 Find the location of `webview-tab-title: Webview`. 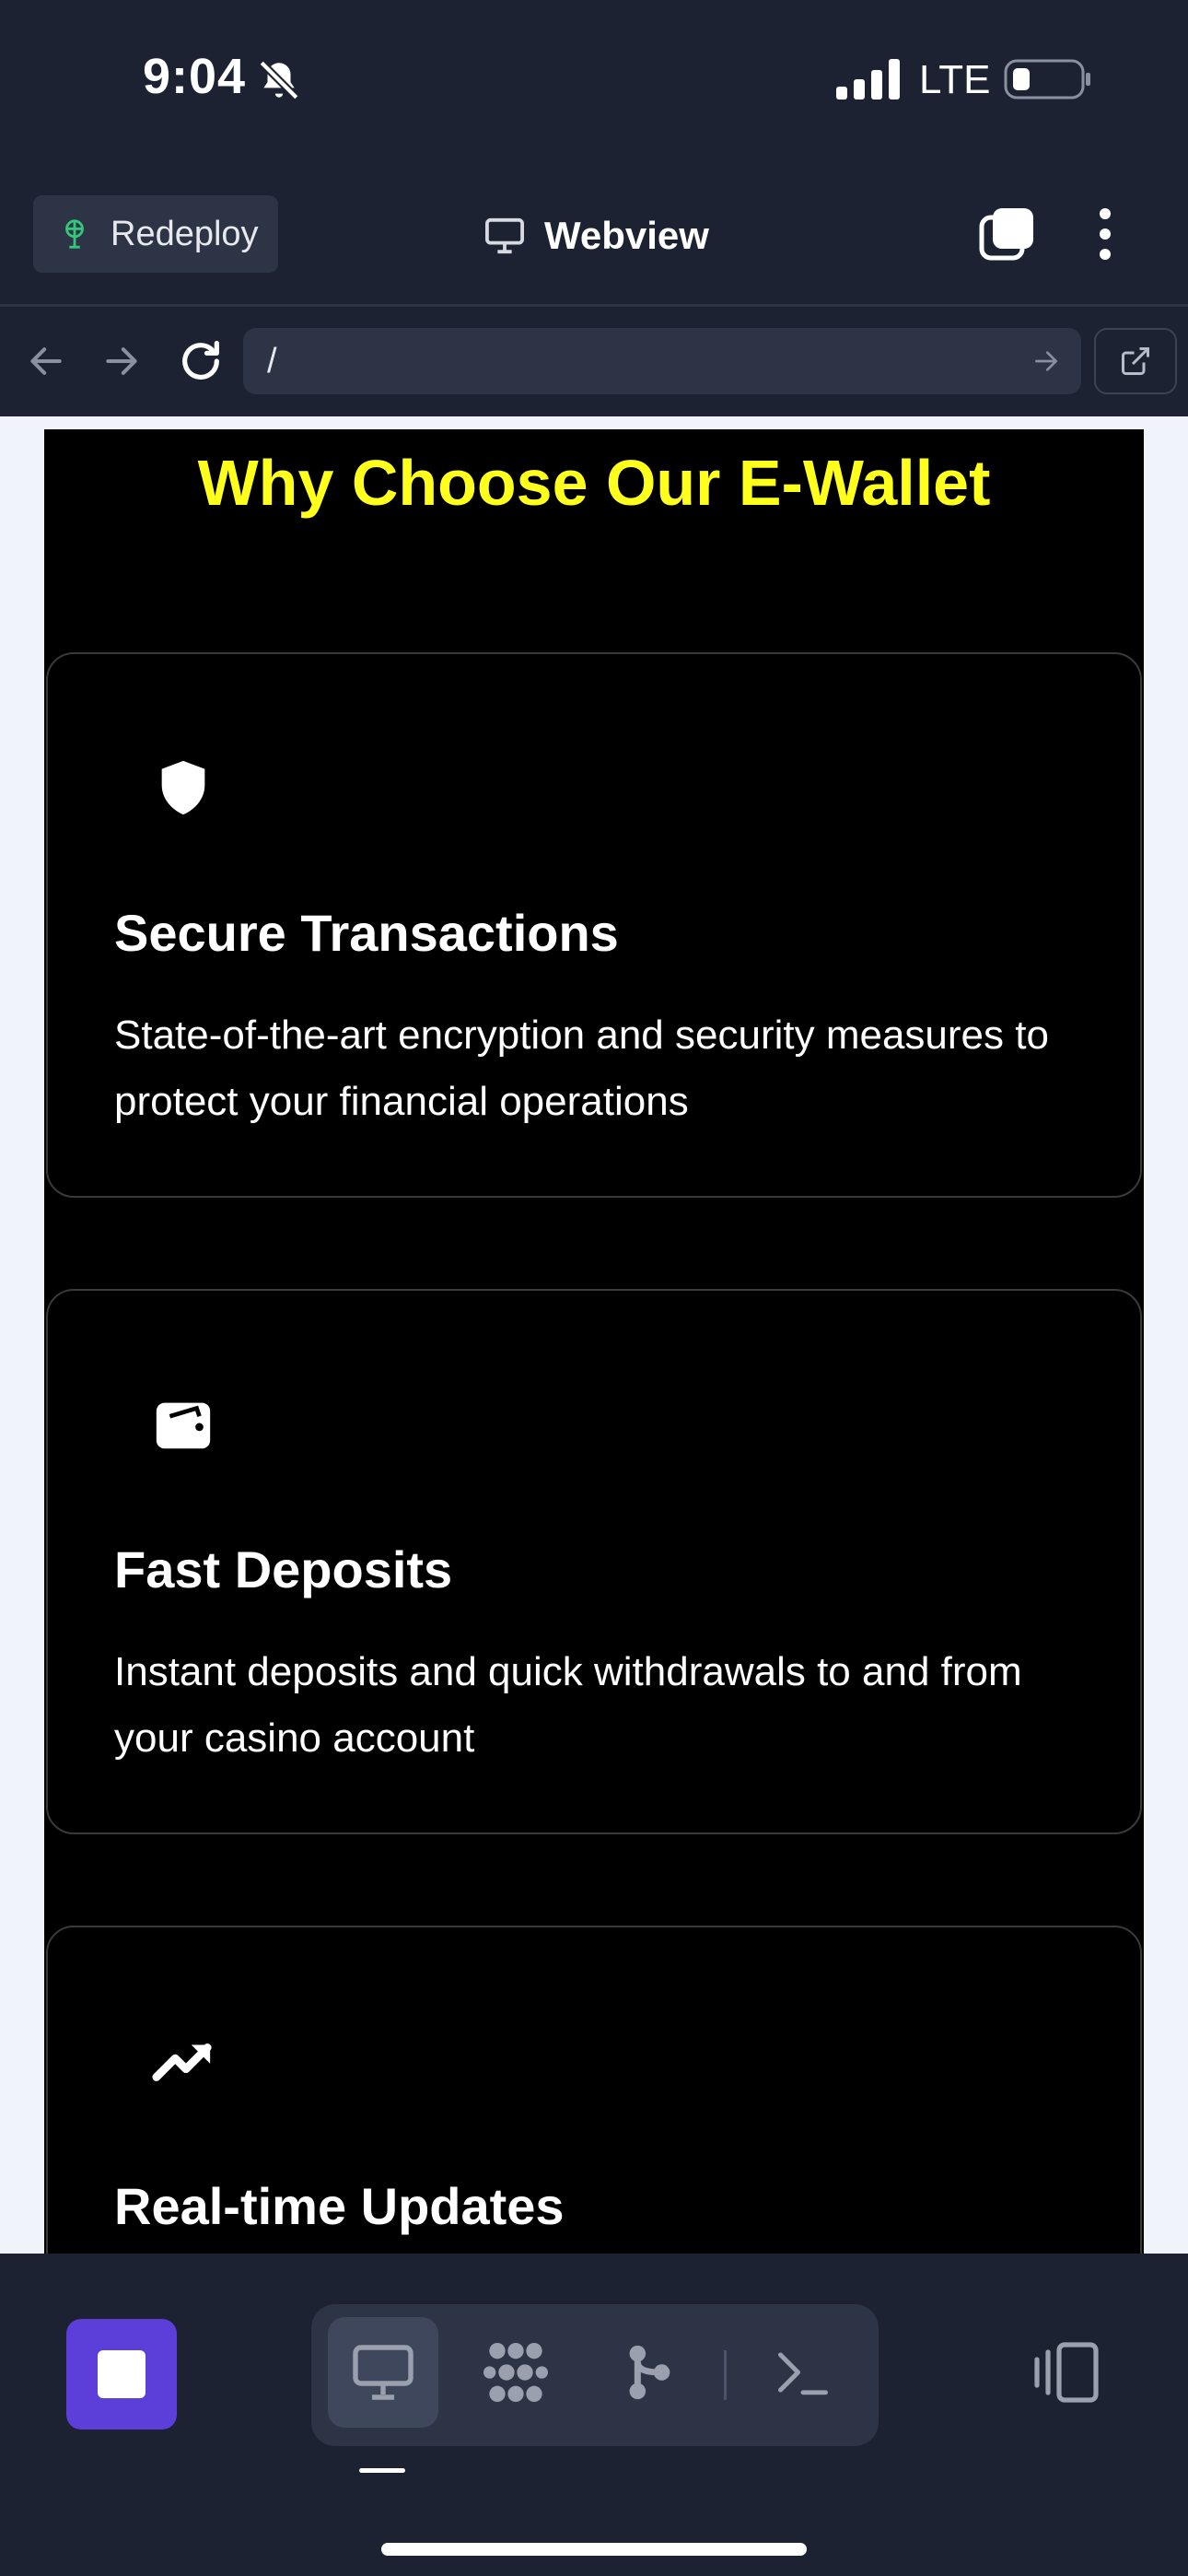

webview-tab-title: Webview is located at coordinates (596, 235).